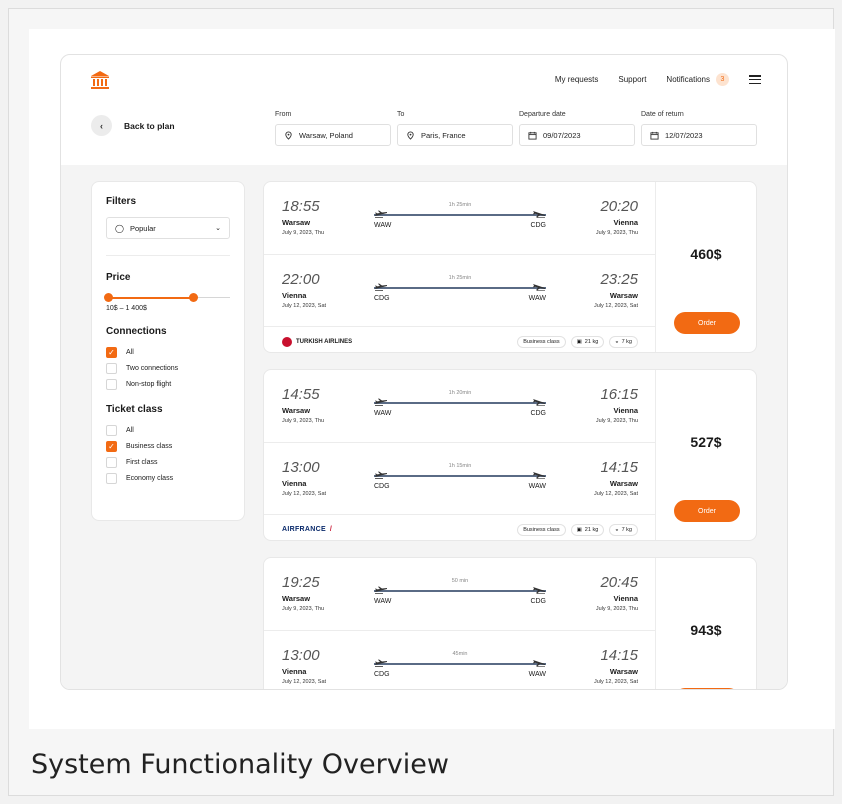 The height and width of the screenshot is (804, 842). What do you see at coordinates (149, 446) in the screenshot?
I see `ticket-class-option-label: Business class` at bounding box center [149, 446].